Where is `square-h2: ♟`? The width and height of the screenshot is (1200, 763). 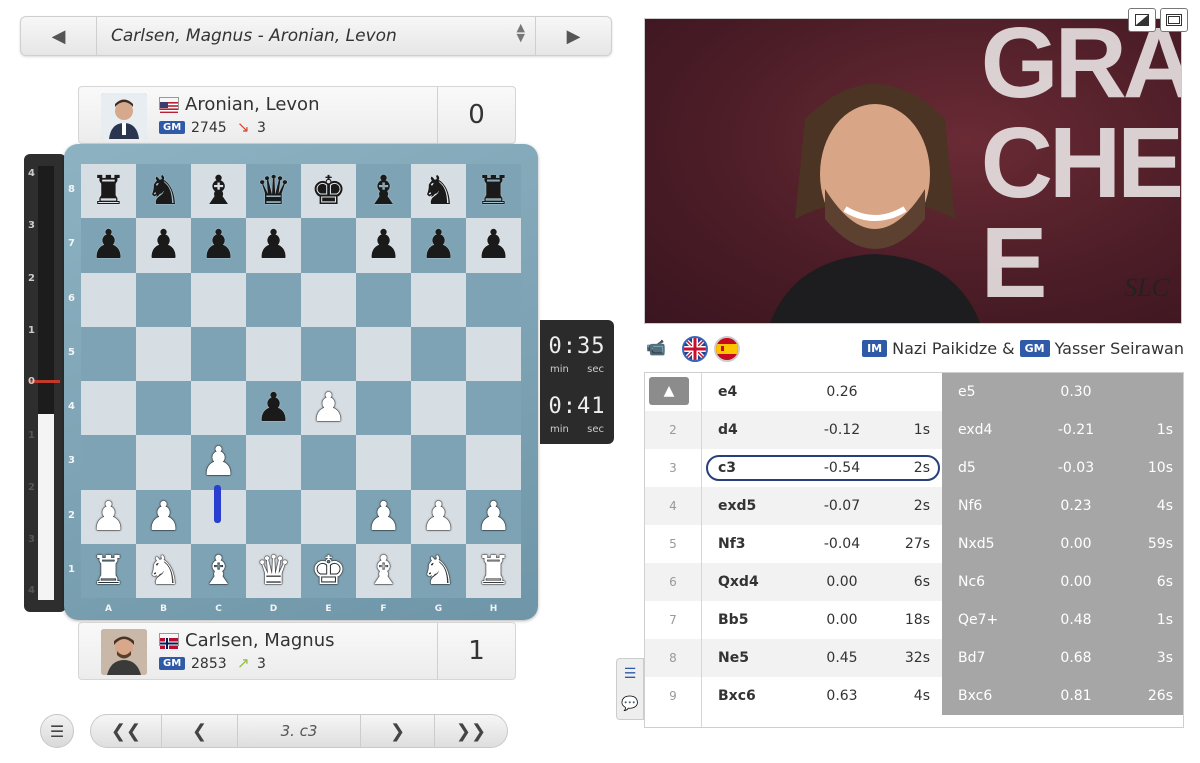
square-h2: ♟ is located at coordinates (493, 516).